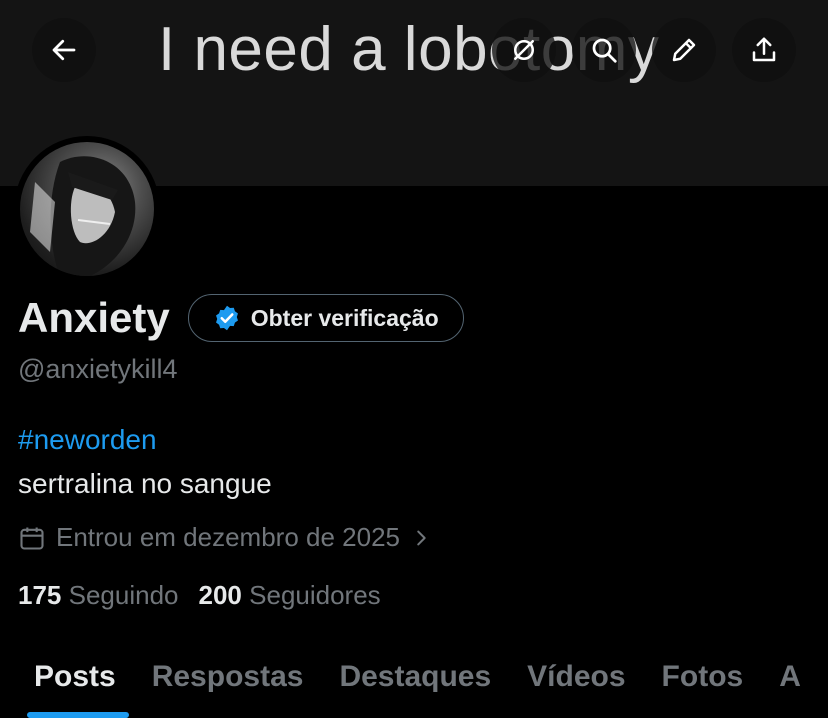 The height and width of the screenshot is (718, 828). Describe the element at coordinates (421, 538) in the screenshot. I see `chevron-right-icon` at that location.